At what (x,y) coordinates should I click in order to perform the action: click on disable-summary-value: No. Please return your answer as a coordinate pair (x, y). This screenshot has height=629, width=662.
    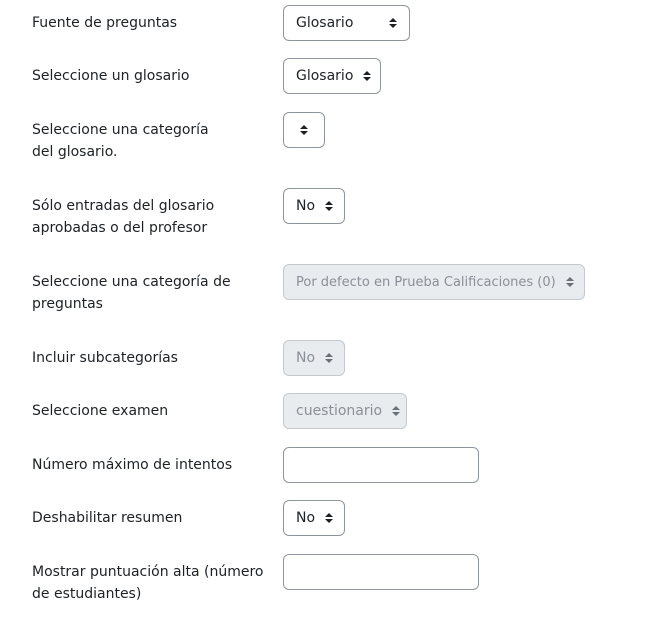
    Looking at the image, I should click on (306, 518).